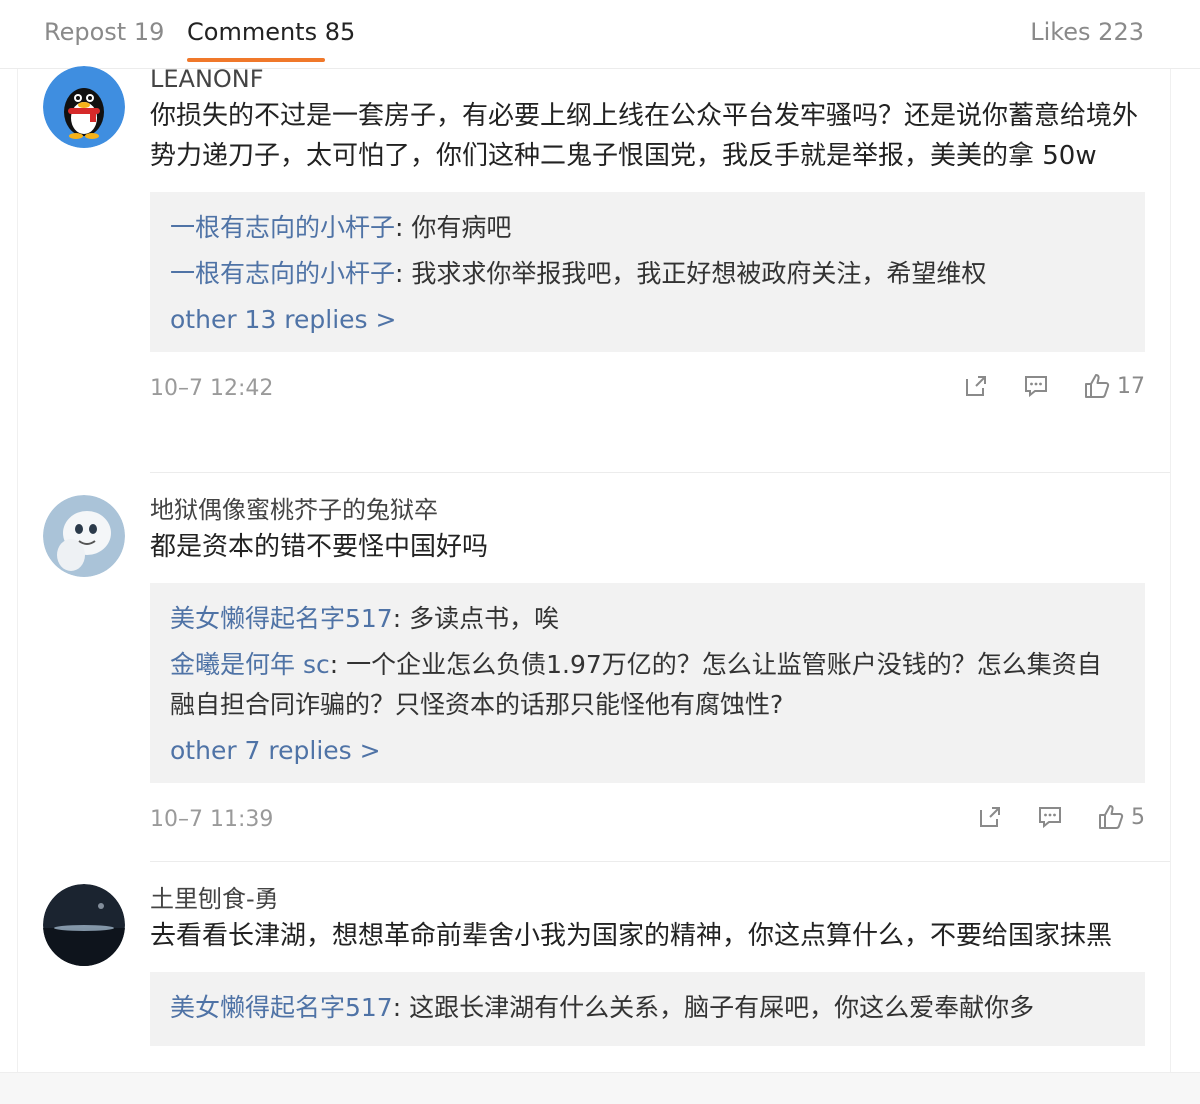 This screenshot has height=1104, width=1200. Describe the element at coordinates (647, 228) in the screenshot. I see `reply-item: 一根有志向的小杆子: 你有病吧` at that location.